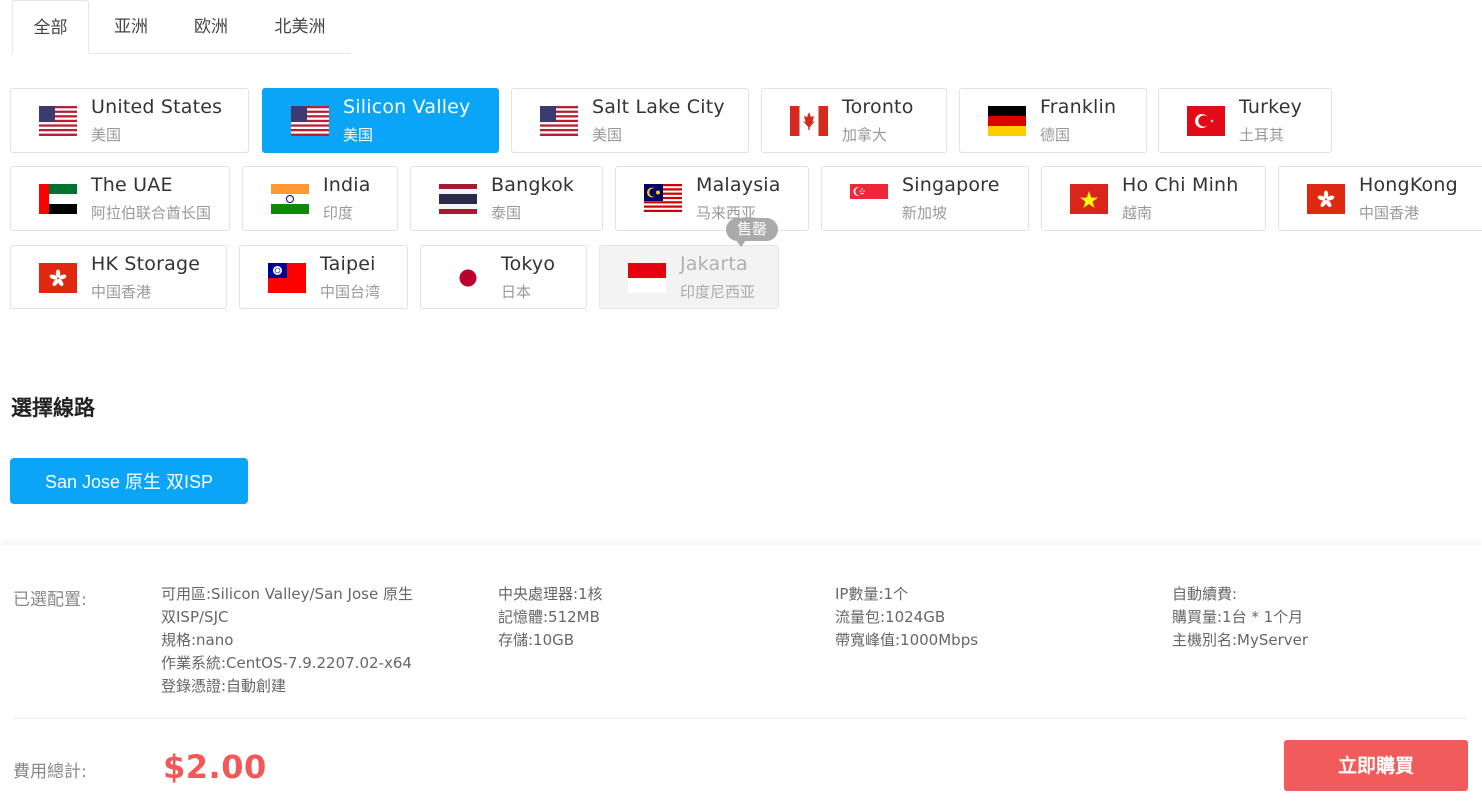 The height and width of the screenshot is (801, 1482). Describe the element at coordinates (689, 277) in the screenshot. I see `region-card-jakarta: Jakarta 印度尼西亚` at that location.